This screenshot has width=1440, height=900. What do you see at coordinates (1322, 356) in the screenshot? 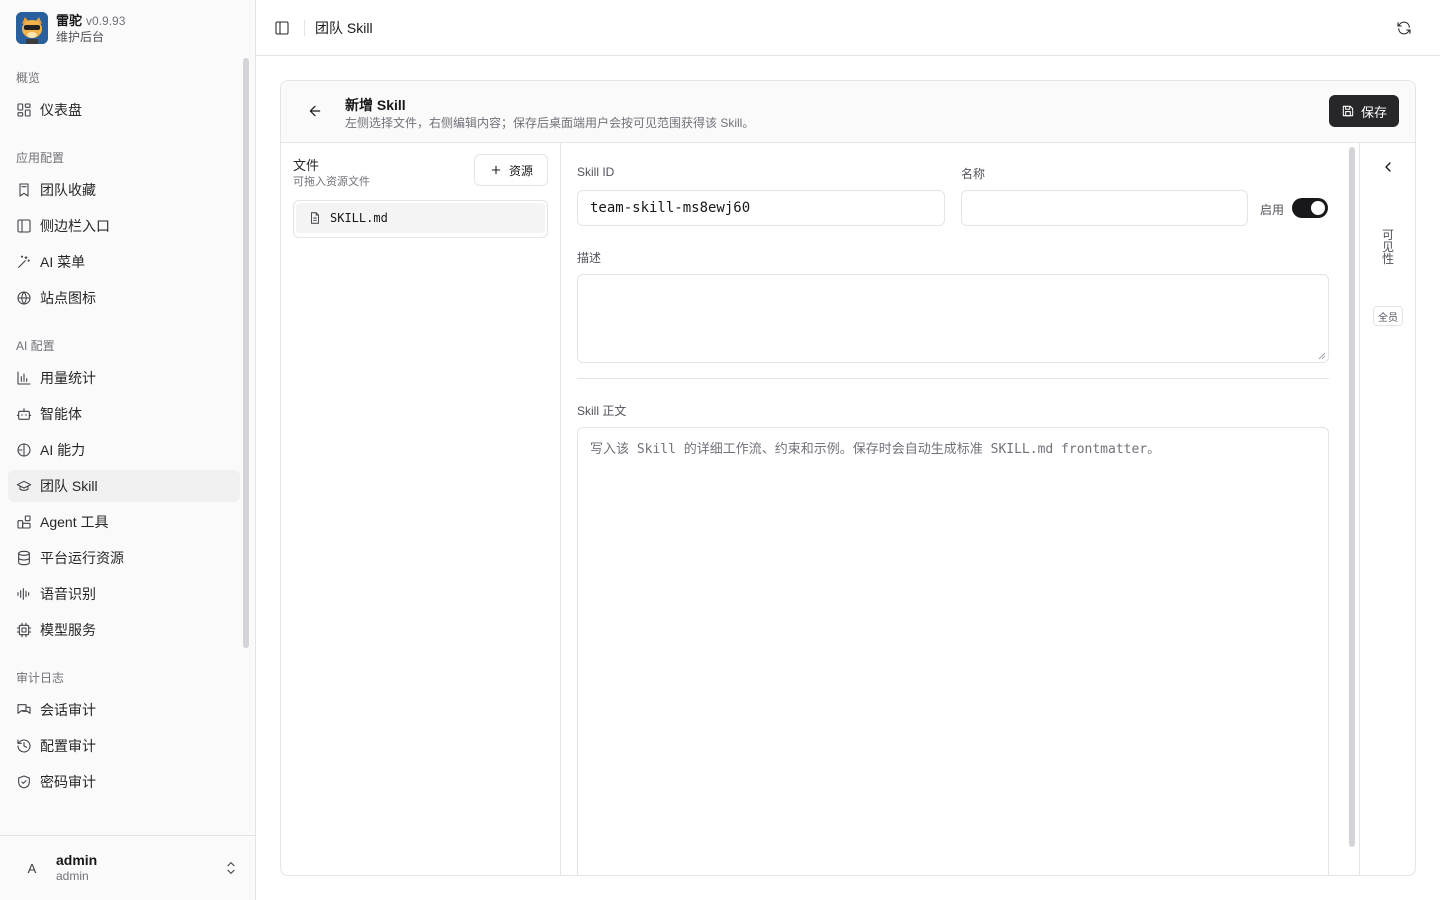
I see `resize-handle-icon` at bounding box center [1322, 356].